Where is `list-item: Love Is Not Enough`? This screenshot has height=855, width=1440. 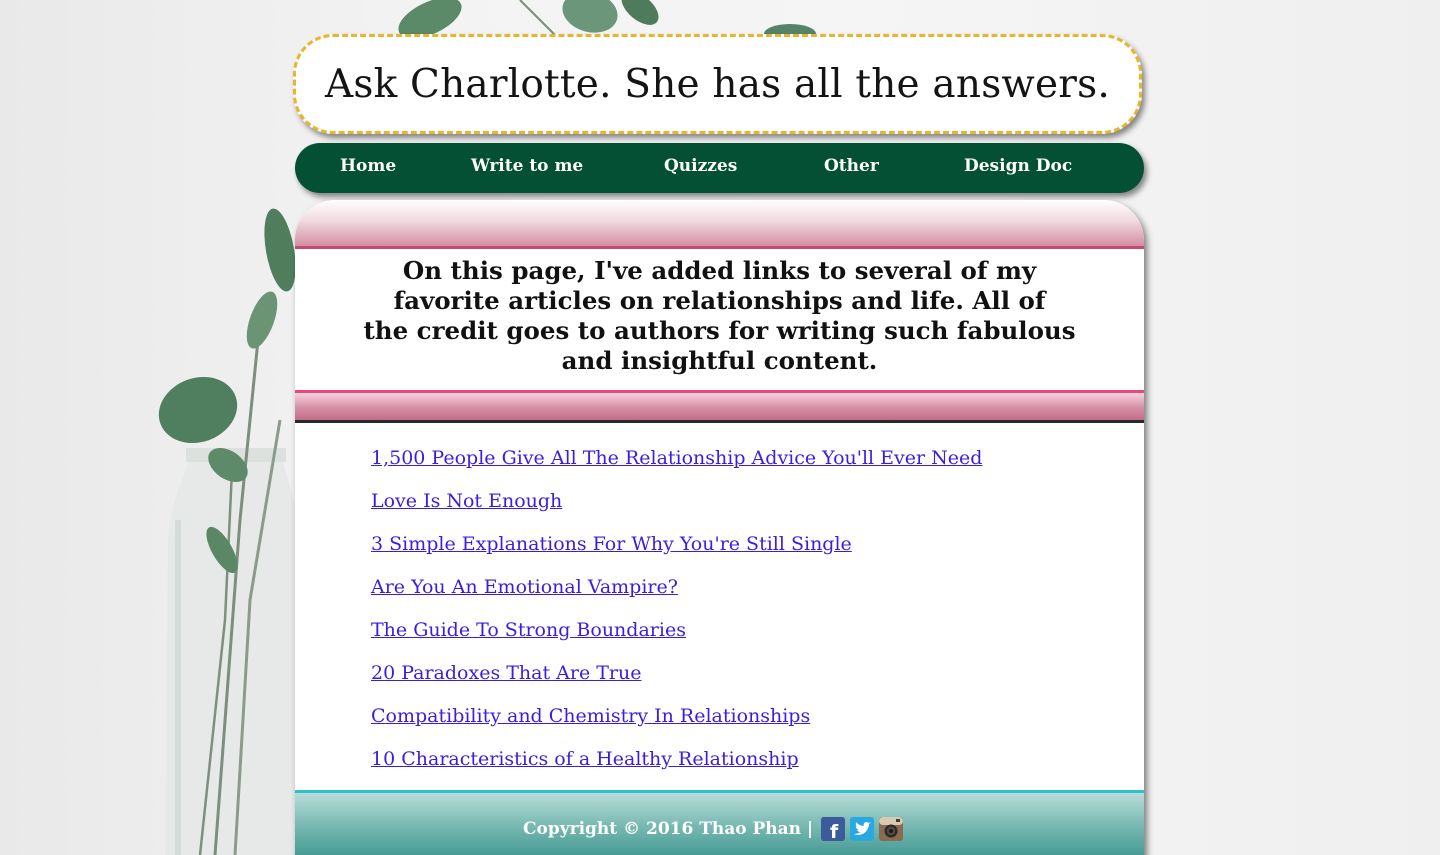
list-item: Love Is Not Enough is located at coordinates (676, 508).